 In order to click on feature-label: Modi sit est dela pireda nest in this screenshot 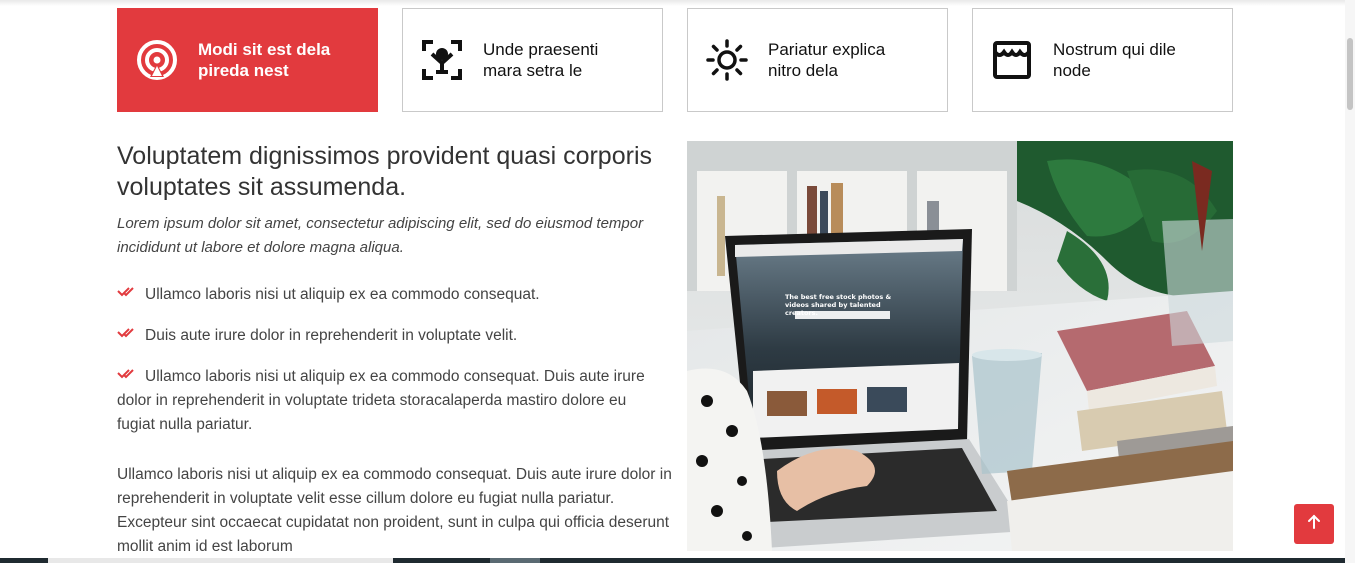, I will do `click(264, 60)`.